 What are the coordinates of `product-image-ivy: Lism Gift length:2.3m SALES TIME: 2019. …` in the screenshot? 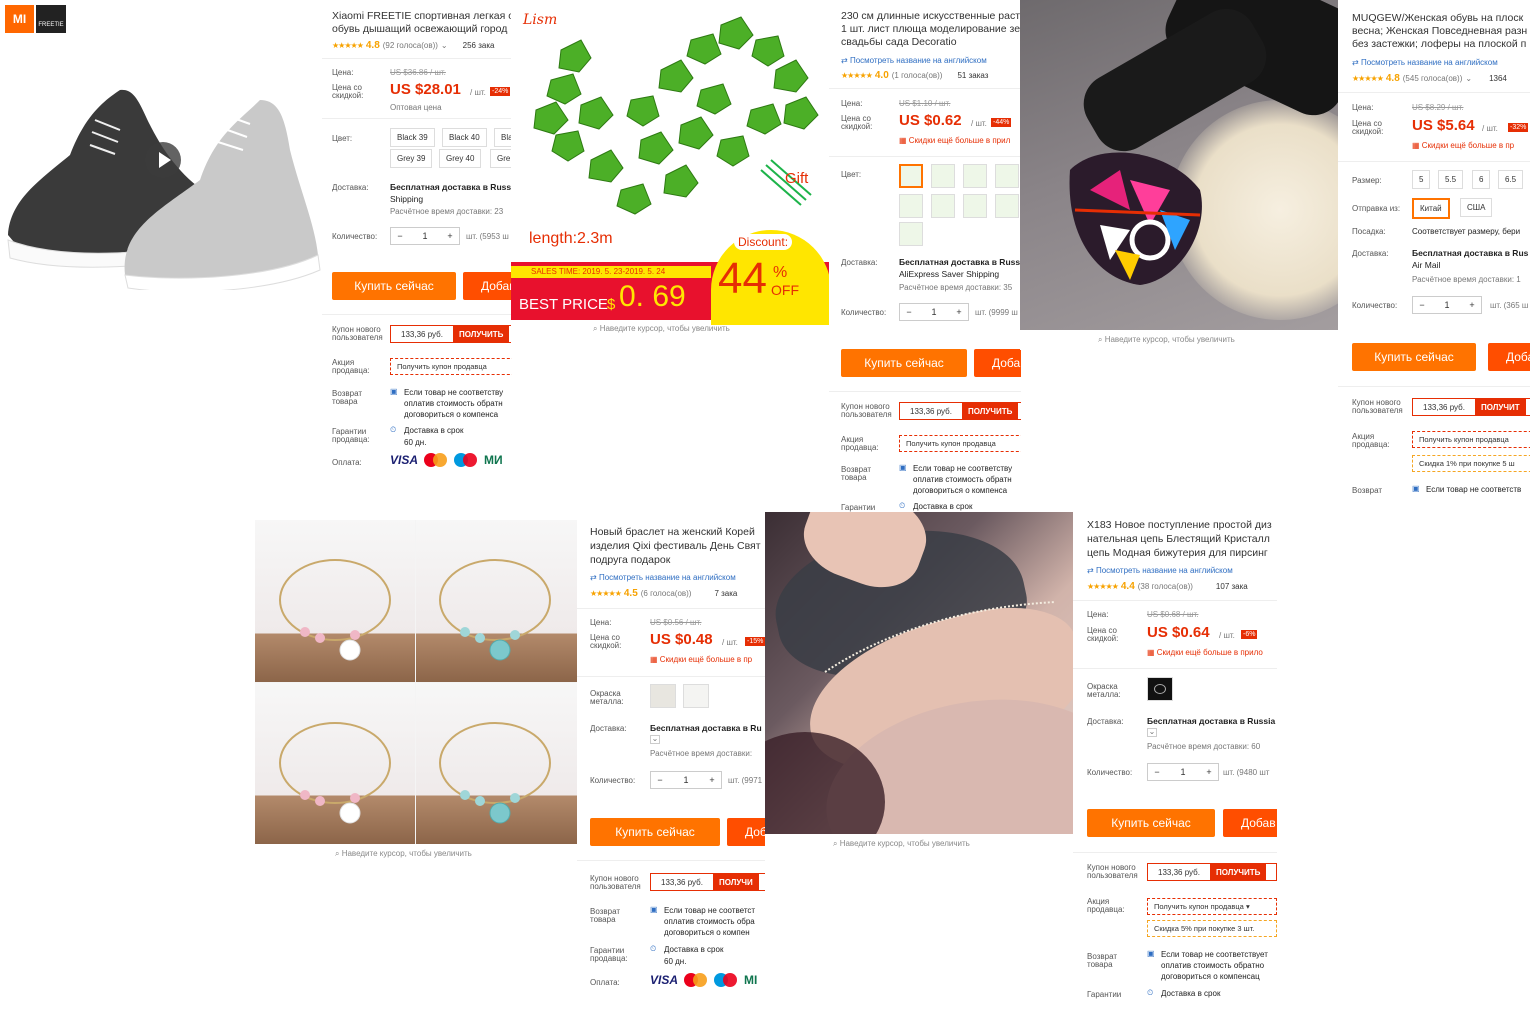 It's located at (670, 162).